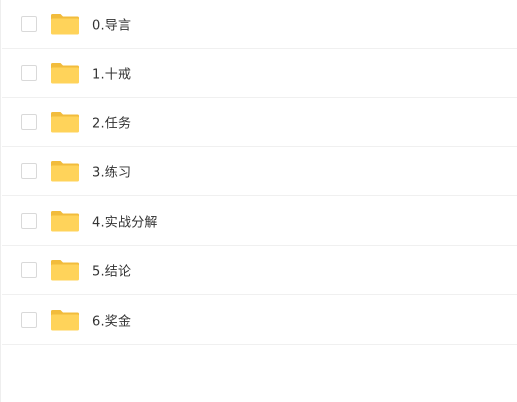 Image resolution: width=517 pixels, height=402 pixels. Describe the element at coordinates (111, 270) in the screenshot. I see `folder-name: 5.结论` at that location.